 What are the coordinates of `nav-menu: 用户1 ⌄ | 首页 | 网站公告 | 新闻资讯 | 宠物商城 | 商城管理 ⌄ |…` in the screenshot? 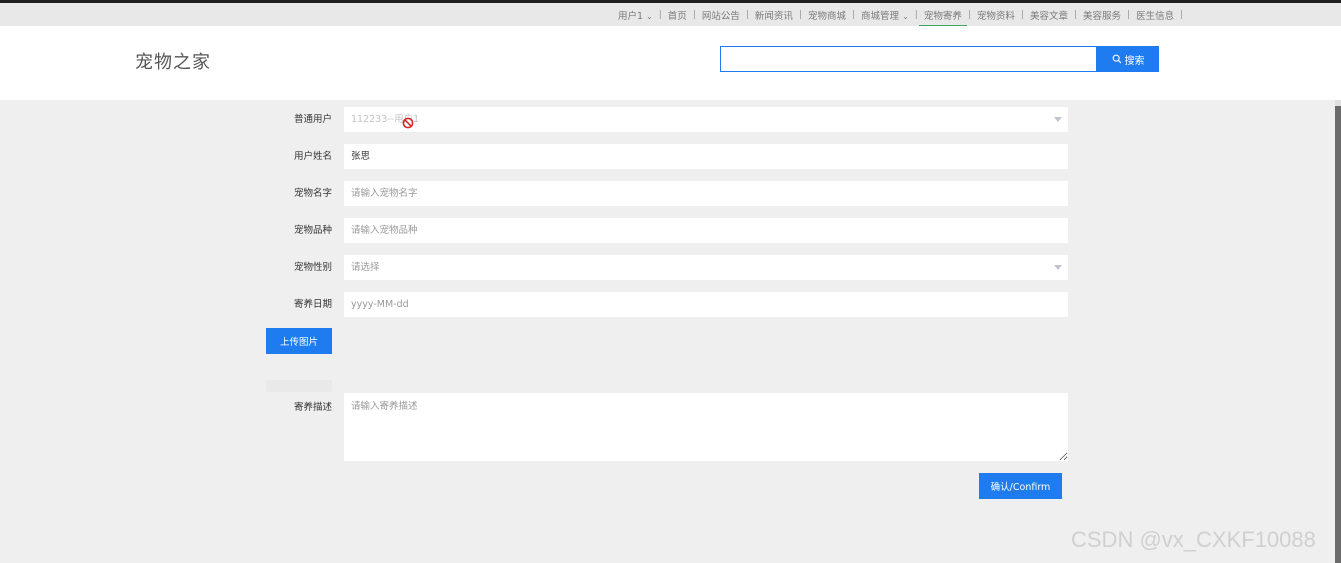 It's located at (898, 18).